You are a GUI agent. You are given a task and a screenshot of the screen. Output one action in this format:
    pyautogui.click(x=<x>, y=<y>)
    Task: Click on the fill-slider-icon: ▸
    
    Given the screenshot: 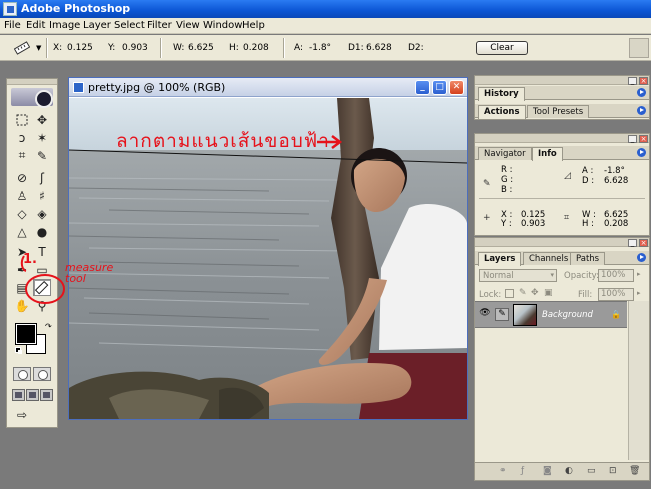 What is the action you would take?
    pyautogui.click(x=639, y=293)
    